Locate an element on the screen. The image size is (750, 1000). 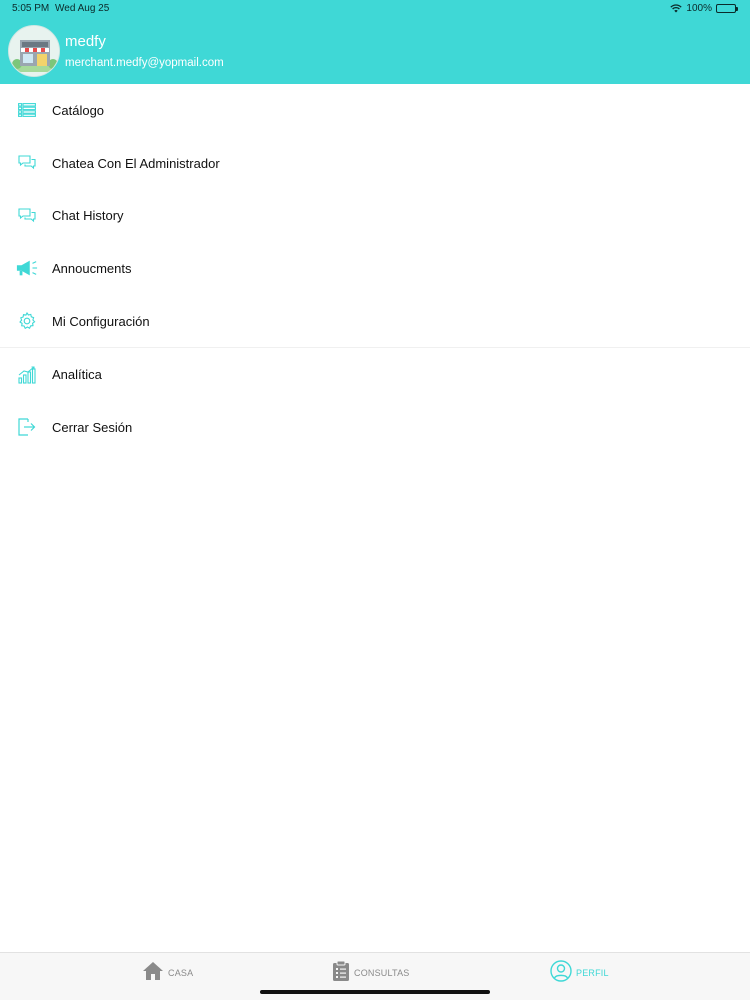
menu-item-label: Cerrar Sesión is located at coordinates (92, 427).